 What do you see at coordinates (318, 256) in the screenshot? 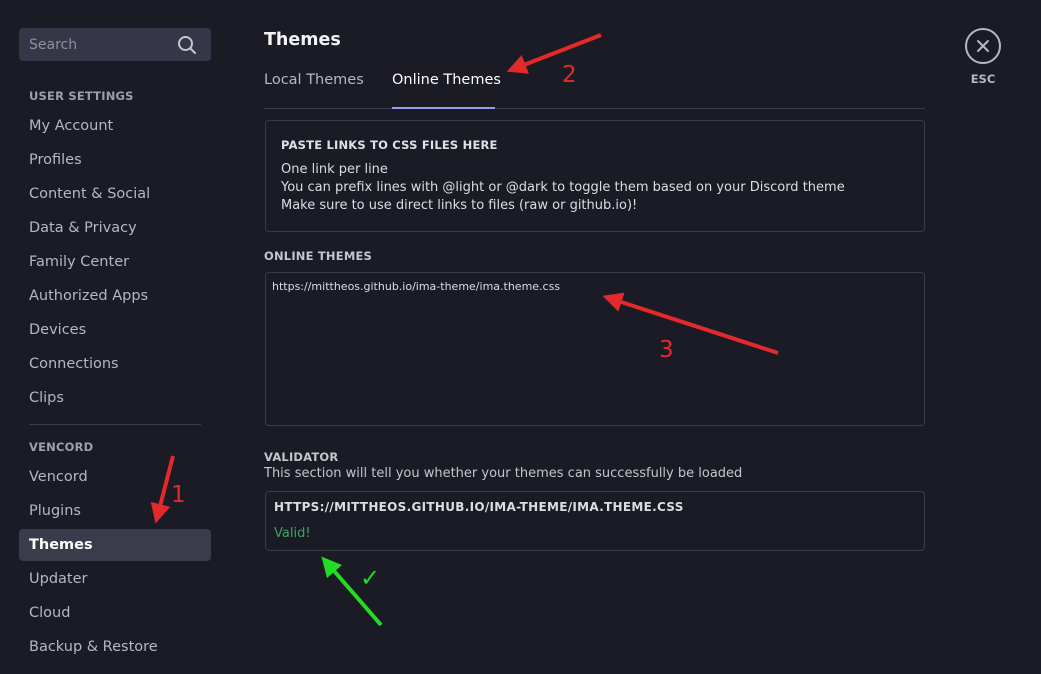
I see `online-themes-label: ONLINE THEMES` at bounding box center [318, 256].